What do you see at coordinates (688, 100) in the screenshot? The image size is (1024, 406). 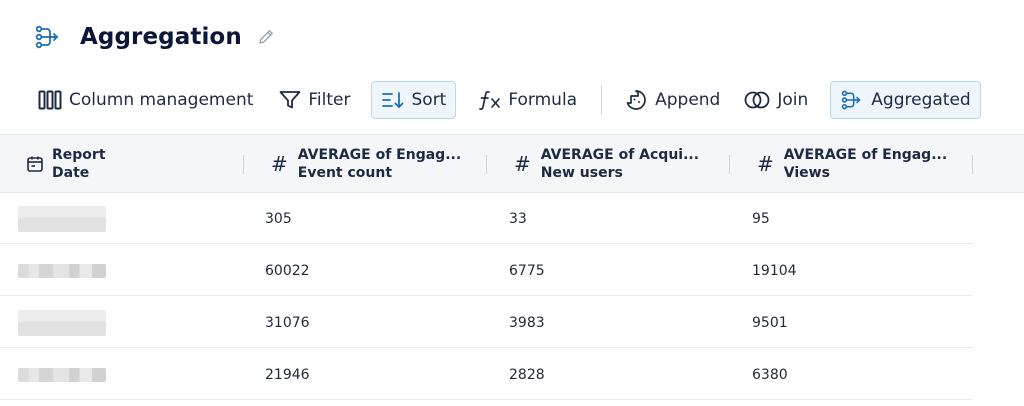 I see `append-label: Append` at bounding box center [688, 100].